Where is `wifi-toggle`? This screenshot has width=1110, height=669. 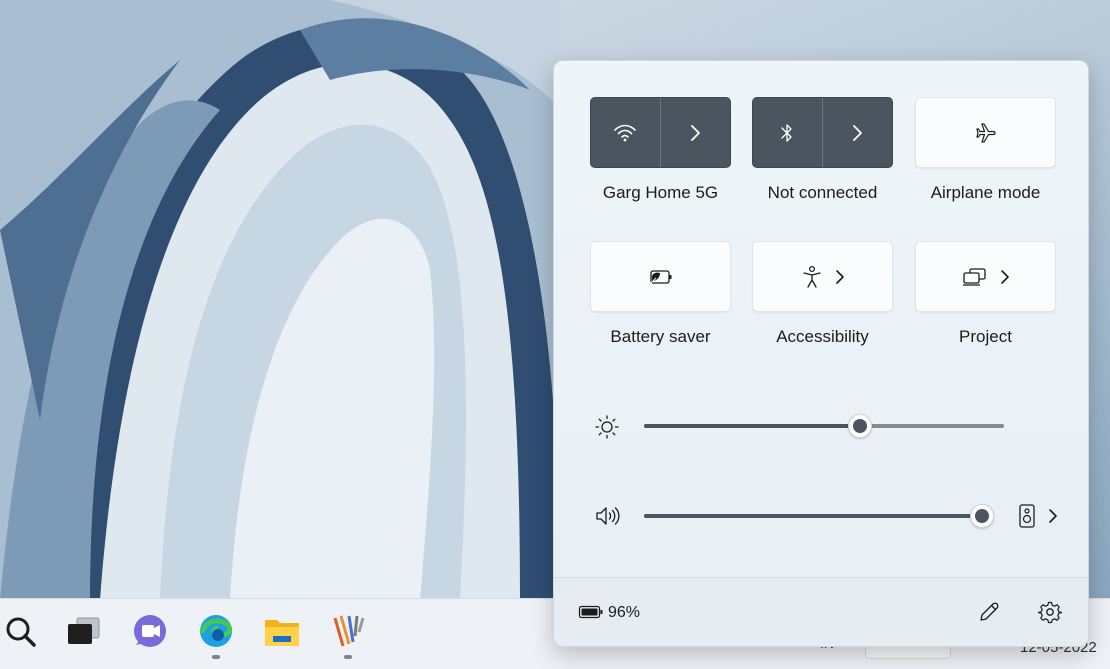 wifi-toggle is located at coordinates (626, 132).